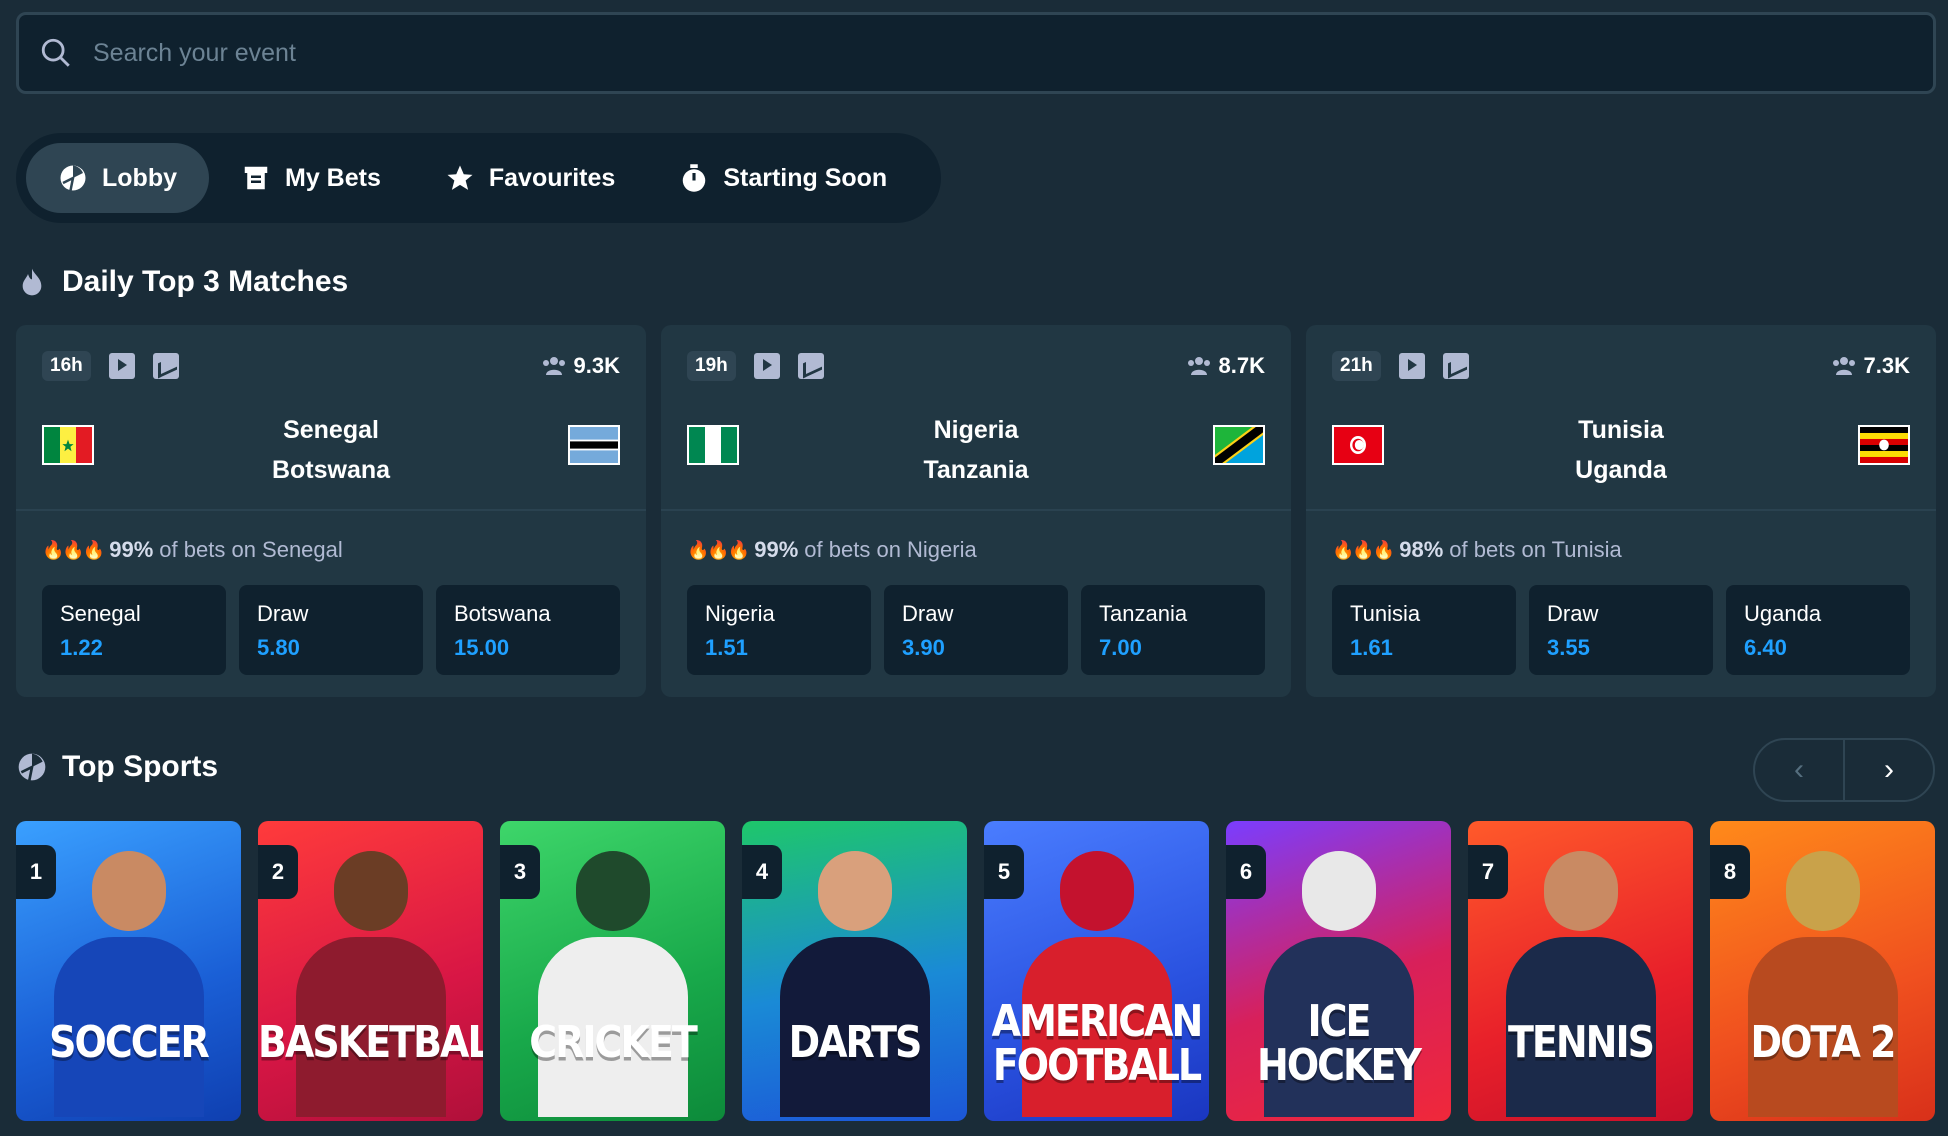 The width and height of the screenshot is (1948, 1136). I want to click on odds-button-draw: Draw 5.80, so click(331, 630).